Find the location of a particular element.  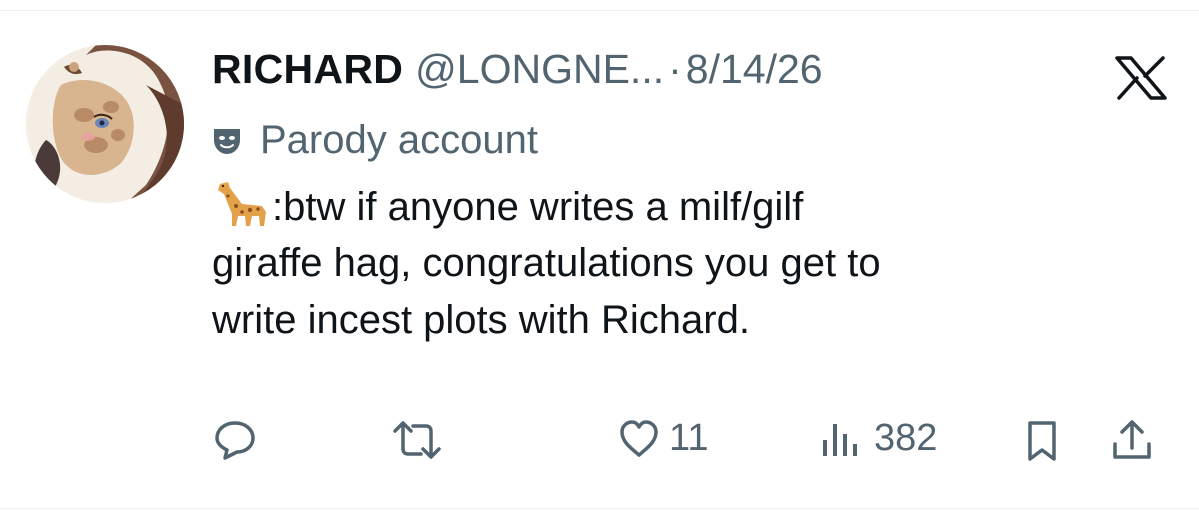

tweet-date: 8/14/26 is located at coordinates (754, 69).